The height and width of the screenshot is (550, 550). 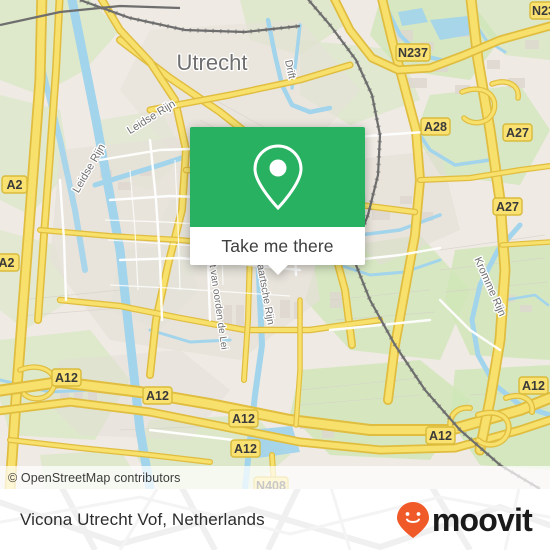 I want to click on moovit-wordmark: moovit, so click(x=482, y=519).